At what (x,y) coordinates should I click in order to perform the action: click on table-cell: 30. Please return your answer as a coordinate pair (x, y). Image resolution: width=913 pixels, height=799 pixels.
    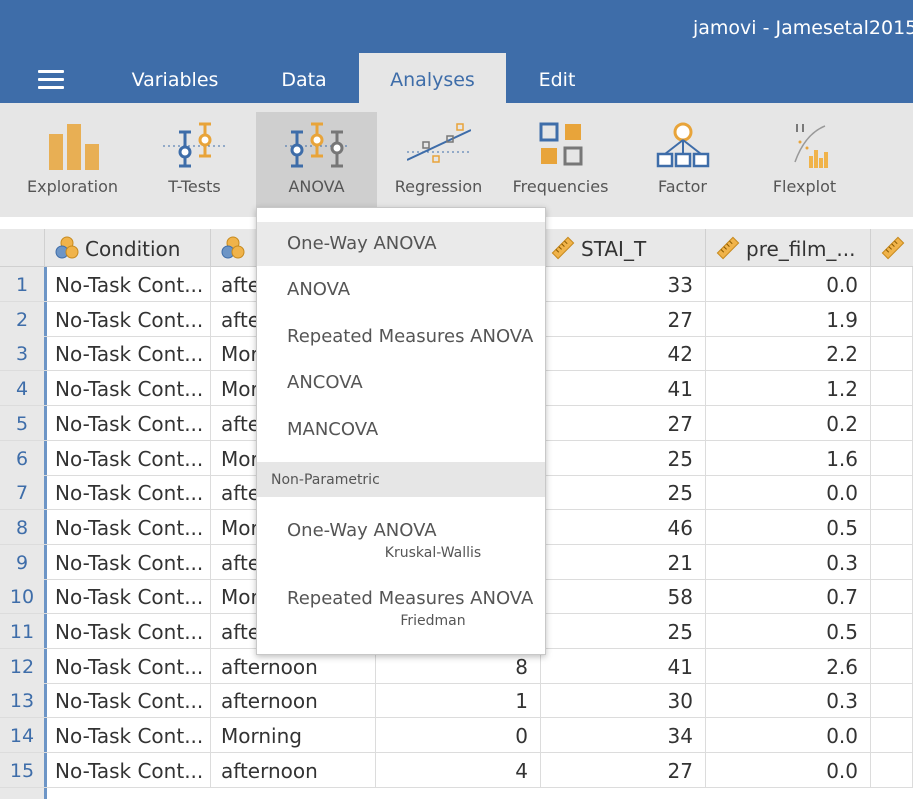
    Looking at the image, I should click on (623, 700).